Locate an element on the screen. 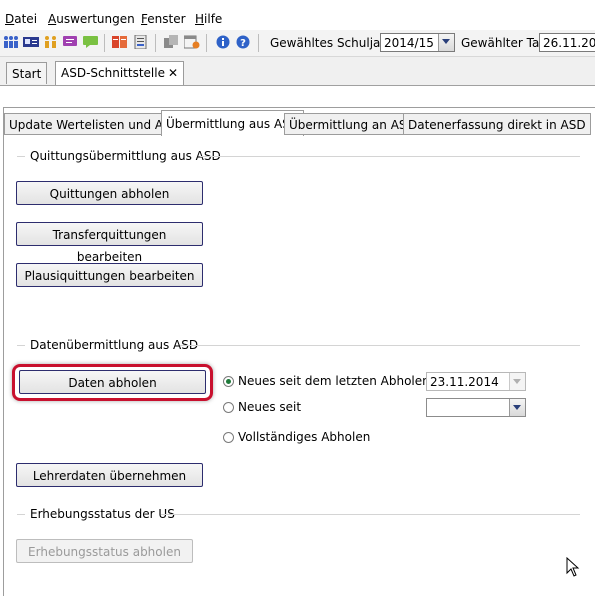 The image size is (595, 596). lehrerdaten-uebernehmen-button: Lehrerdaten übernehmen is located at coordinates (109, 475).